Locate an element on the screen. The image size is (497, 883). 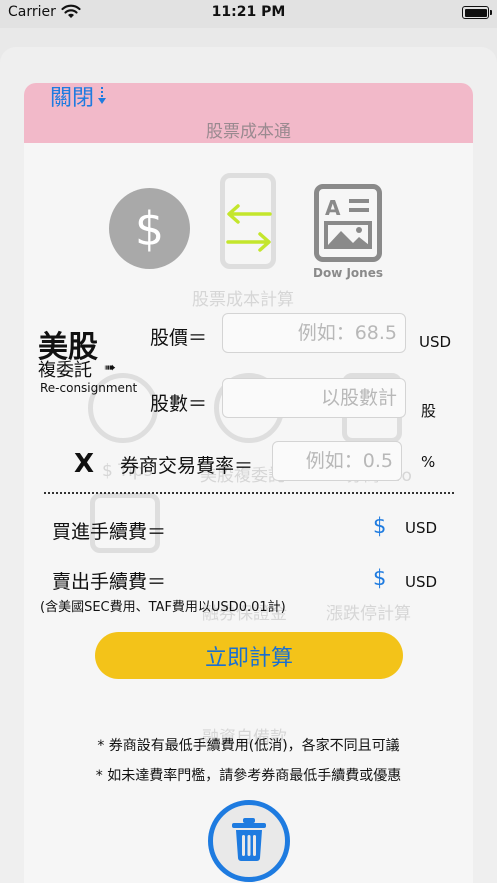
dotted-divider is located at coordinates (249, 493).